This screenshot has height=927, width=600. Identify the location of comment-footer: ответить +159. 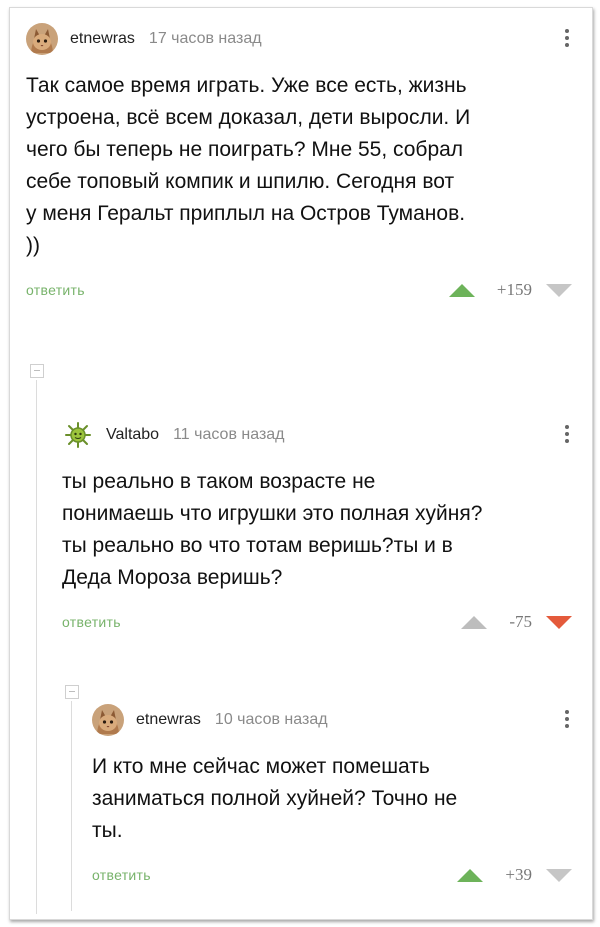
(299, 292).